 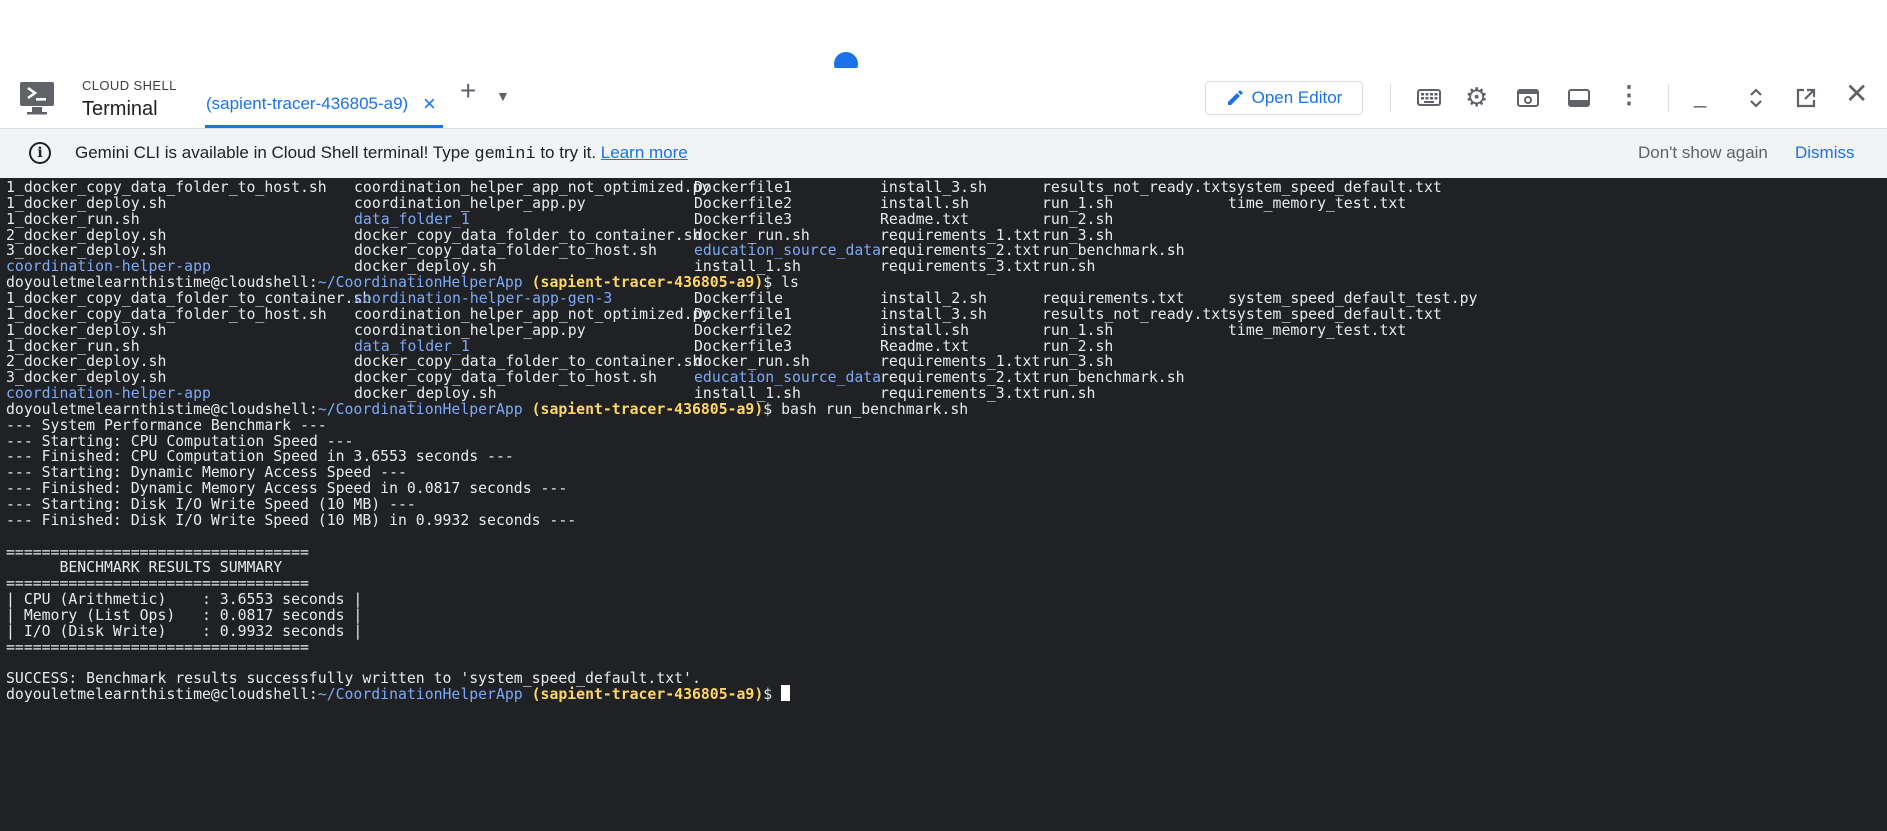 I want to click on more-vert-icon: ⋮, so click(x=1629, y=96).